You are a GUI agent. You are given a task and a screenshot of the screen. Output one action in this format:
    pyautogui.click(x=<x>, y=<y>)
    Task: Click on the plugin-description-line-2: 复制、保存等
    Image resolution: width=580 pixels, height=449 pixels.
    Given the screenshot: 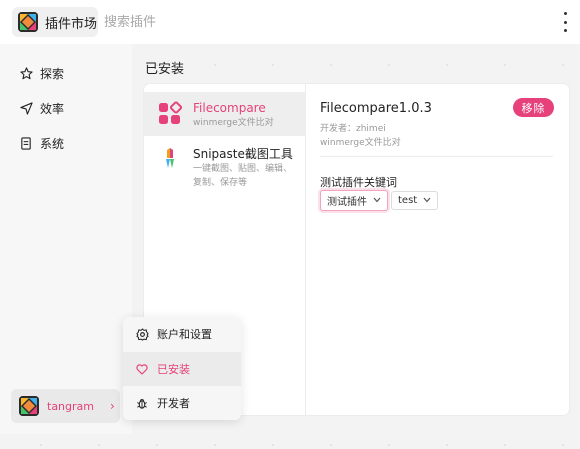 What is the action you would take?
    pyautogui.click(x=220, y=183)
    